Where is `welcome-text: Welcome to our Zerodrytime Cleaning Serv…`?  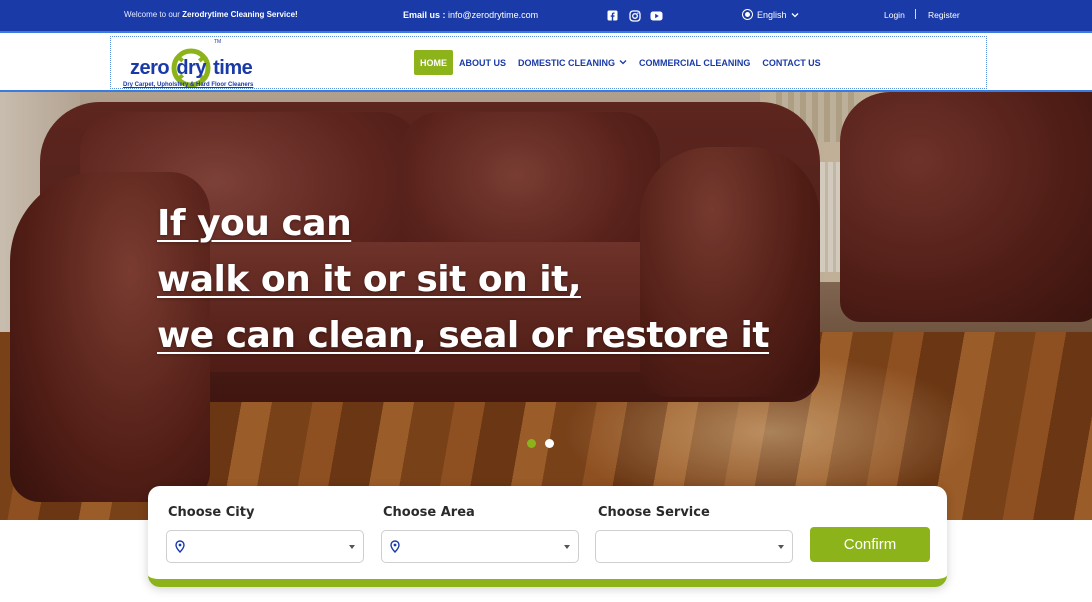
welcome-text: Welcome to our Zerodrytime Cleaning Serv… is located at coordinates (211, 14).